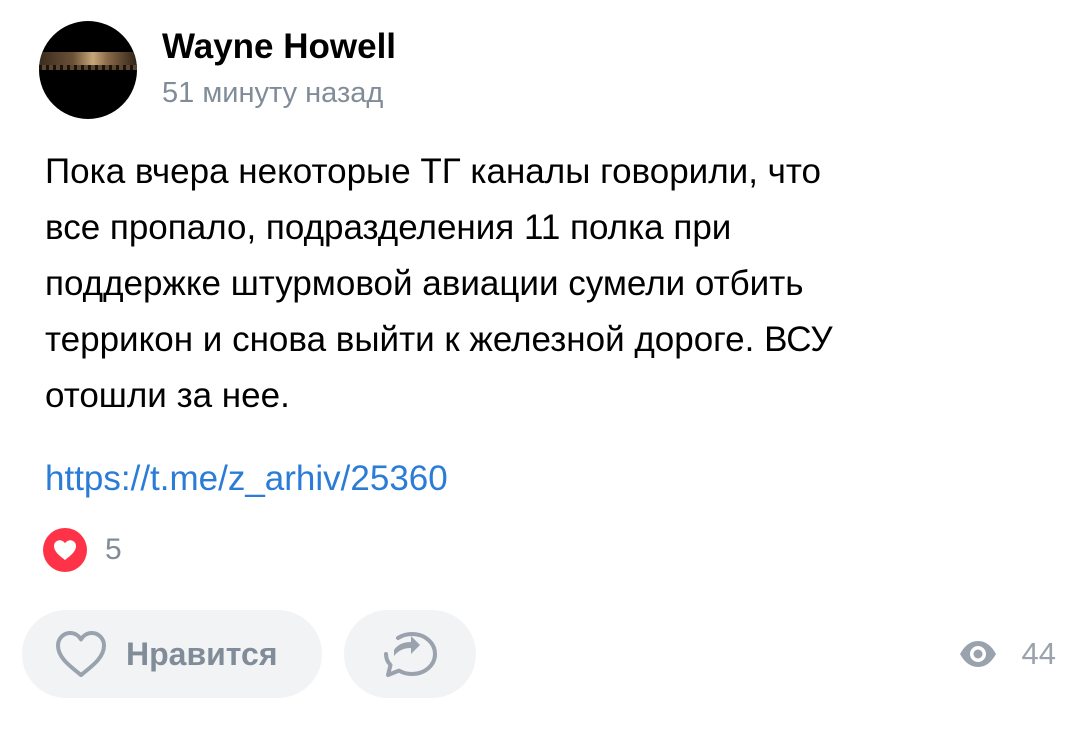 The height and width of the screenshot is (745, 1080). Describe the element at coordinates (202, 654) in the screenshot. I see `like-label: Нравится` at that location.